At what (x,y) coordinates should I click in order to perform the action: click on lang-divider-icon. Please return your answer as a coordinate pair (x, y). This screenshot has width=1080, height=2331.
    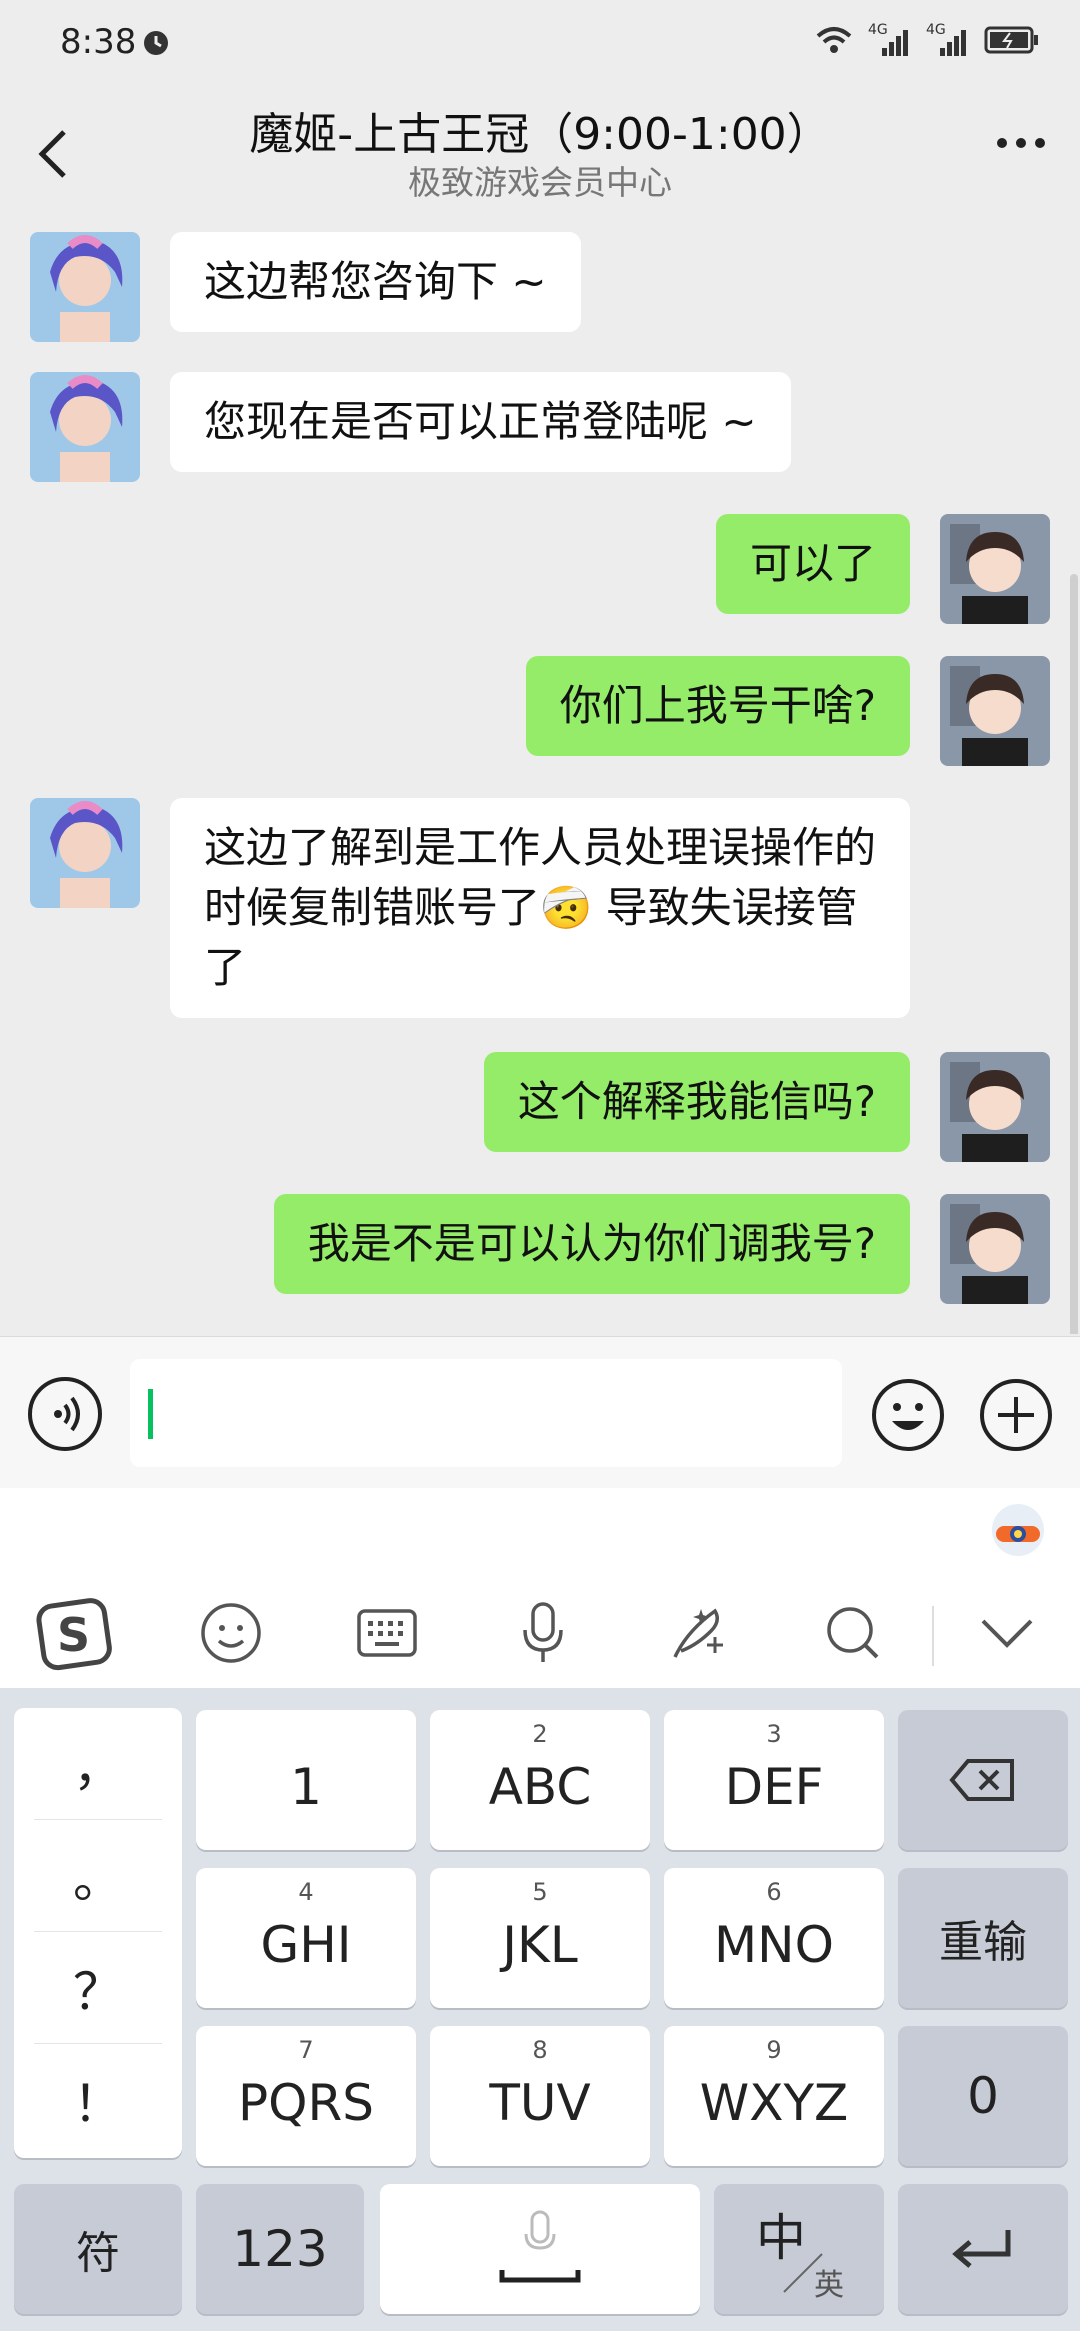
    Looking at the image, I should click on (803, 2273).